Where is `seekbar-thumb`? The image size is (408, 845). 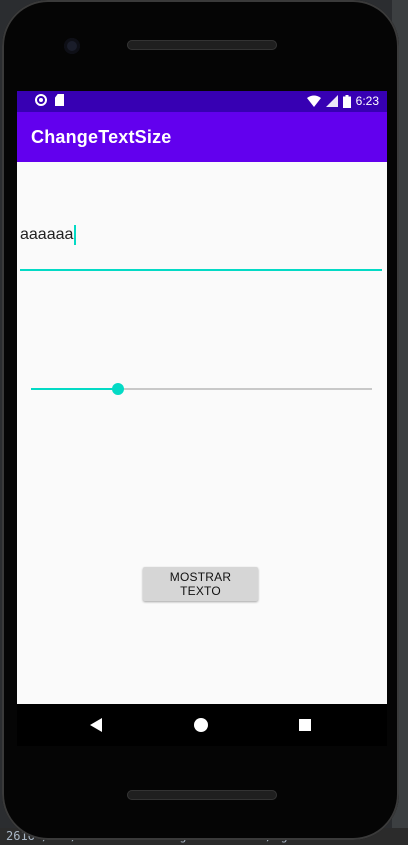
seekbar-thumb is located at coordinates (117, 389).